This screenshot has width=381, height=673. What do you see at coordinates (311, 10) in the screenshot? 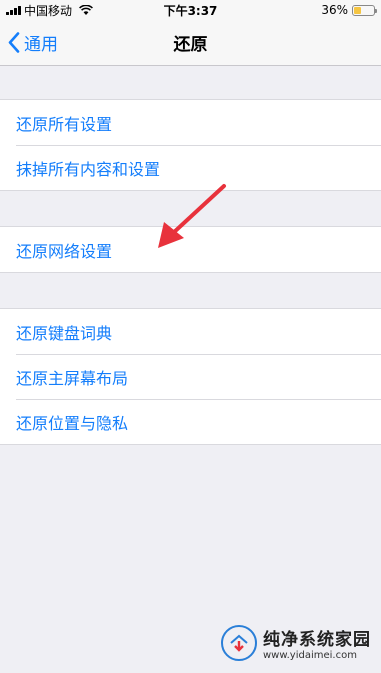
I see `status-right: 36%` at bounding box center [311, 10].